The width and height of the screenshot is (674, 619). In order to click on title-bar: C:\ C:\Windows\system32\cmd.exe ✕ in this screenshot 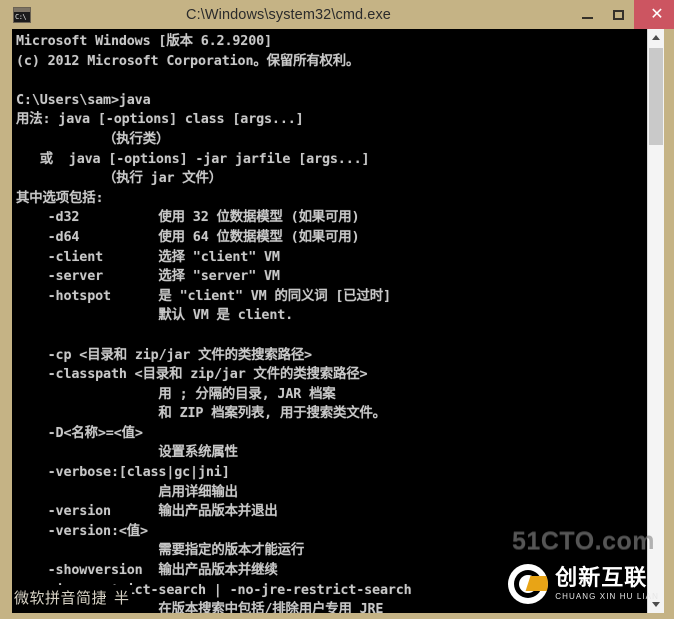, I will do `click(340, 14)`.